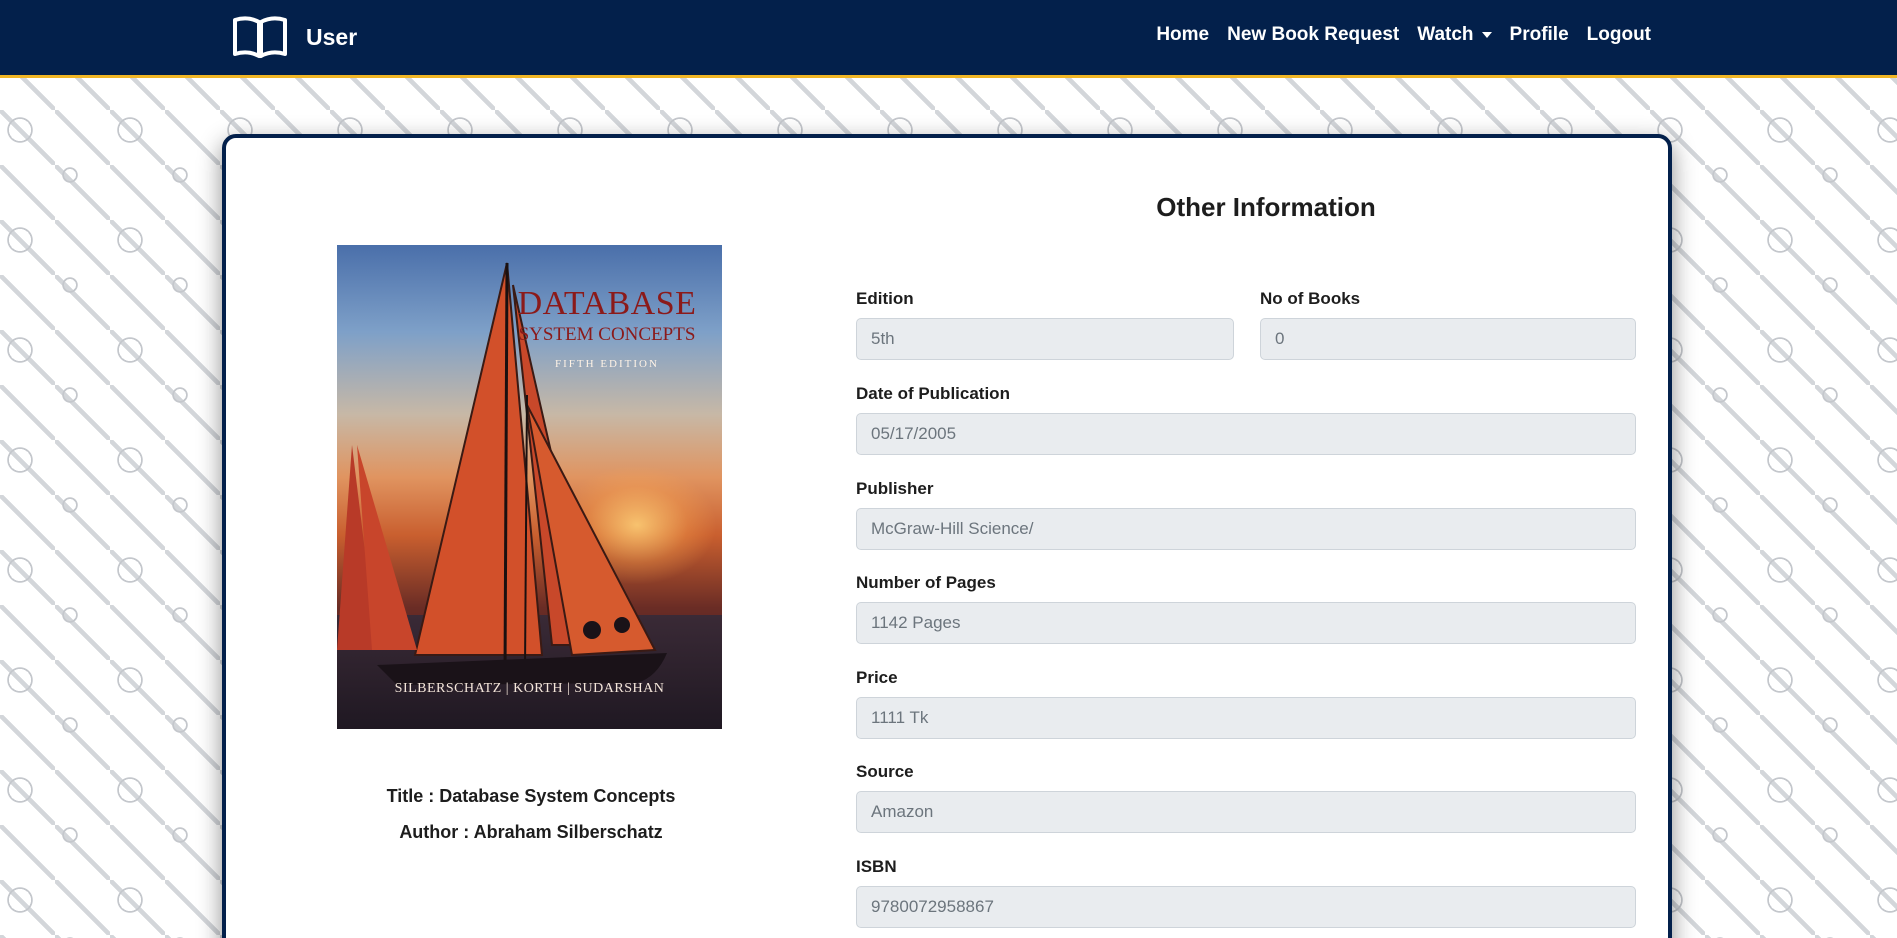 The height and width of the screenshot is (938, 1897). I want to click on price-label: Price, so click(877, 677).